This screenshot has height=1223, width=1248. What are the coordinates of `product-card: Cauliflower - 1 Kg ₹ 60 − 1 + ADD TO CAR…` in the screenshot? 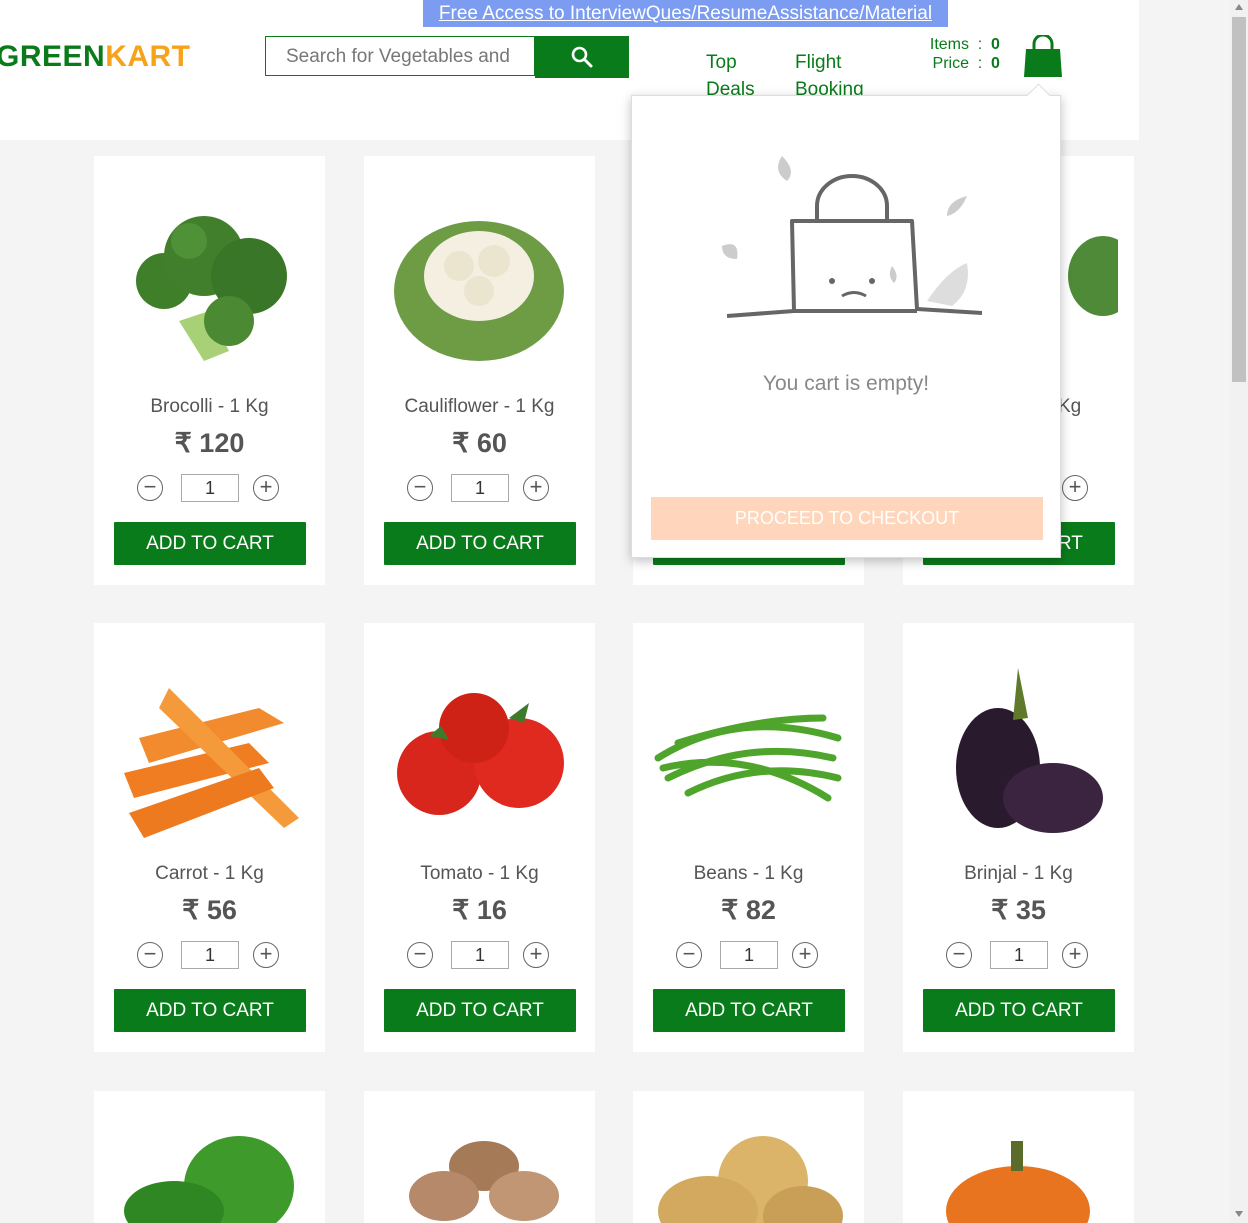 It's located at (479, 370).